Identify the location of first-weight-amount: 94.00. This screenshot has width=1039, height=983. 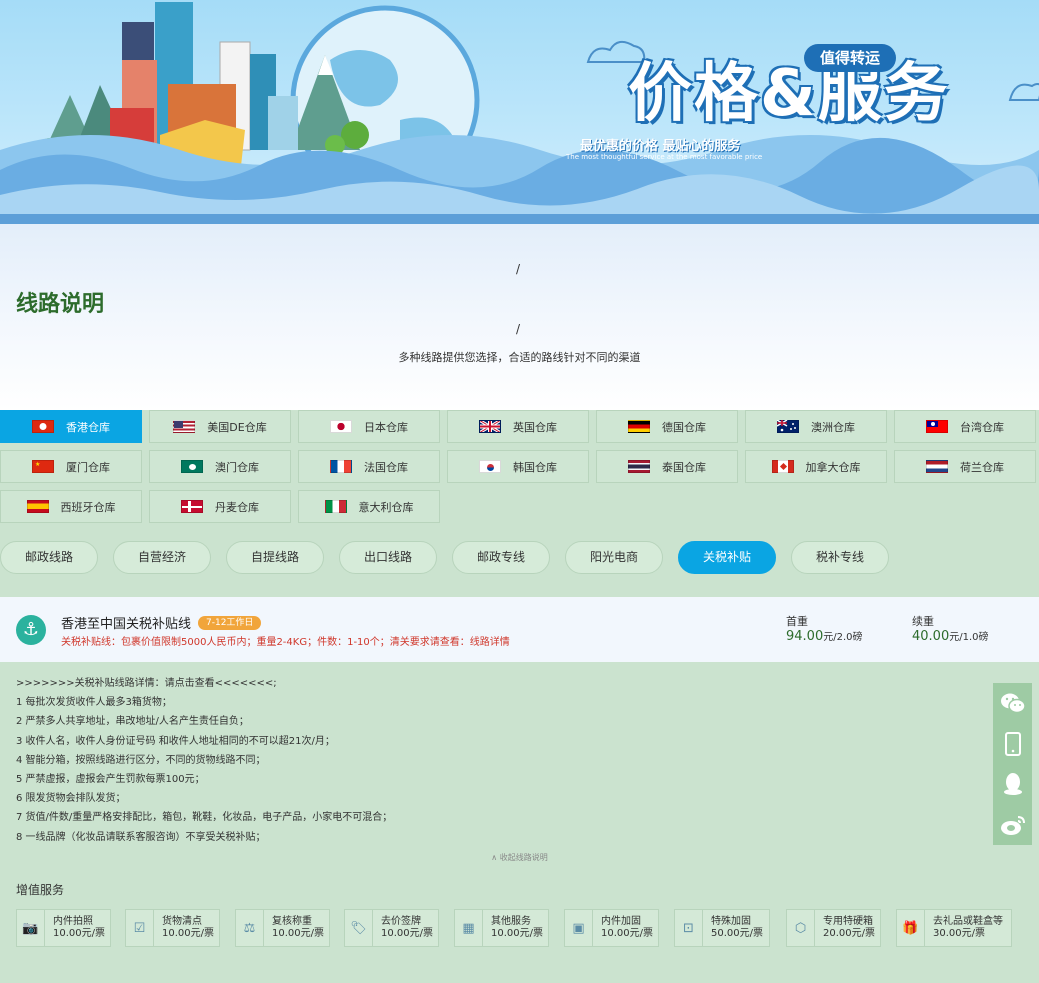
(805, 636).